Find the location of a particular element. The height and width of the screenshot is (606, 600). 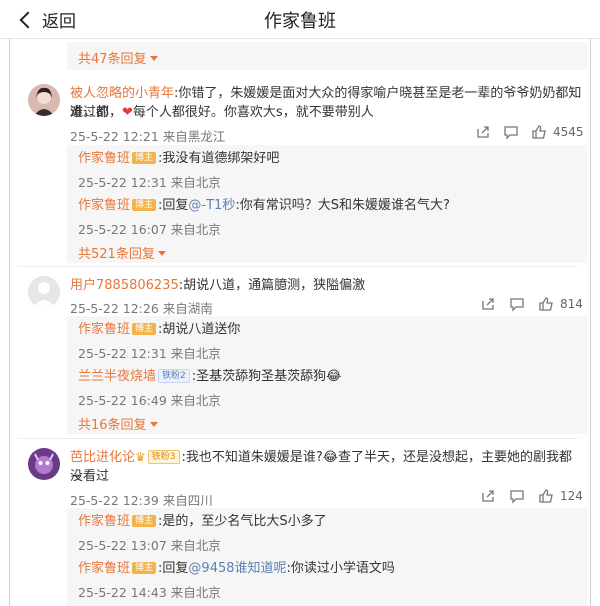

heart-icon: ❤ is located at coordinates (127, 112).